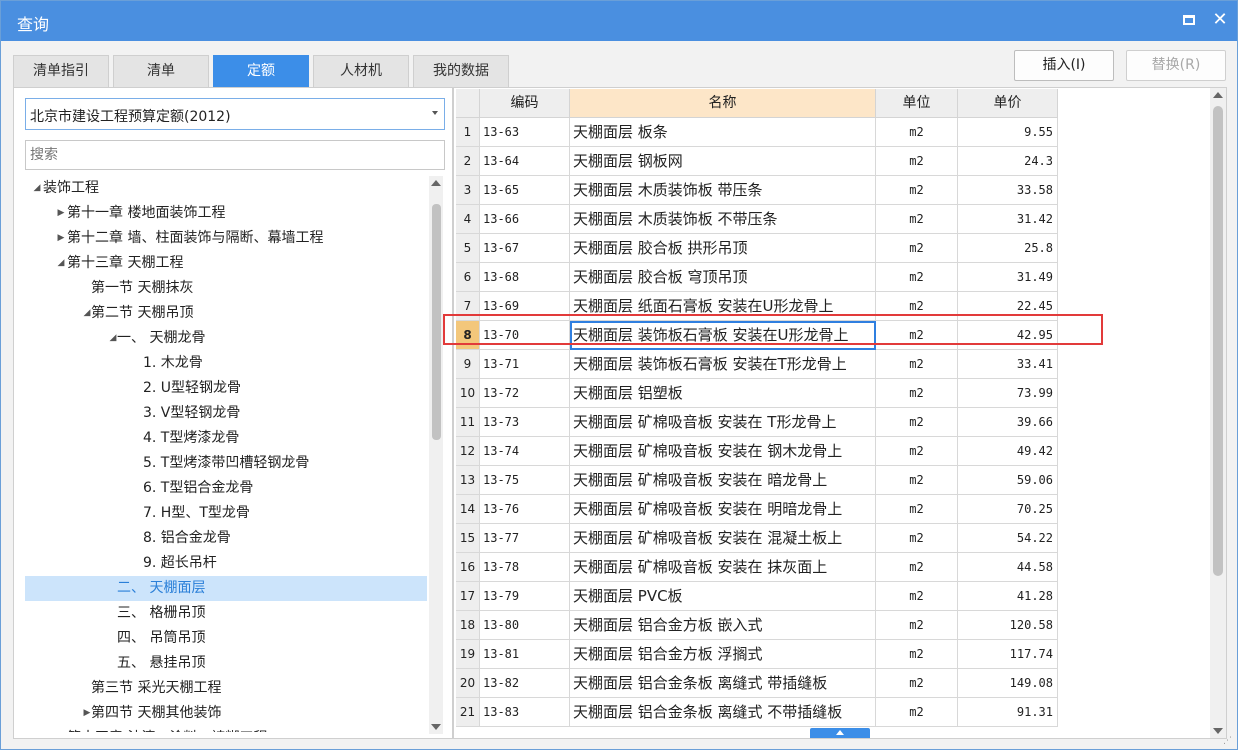 Image resolution: width=1238 pixels, height=750 pixels. I want to click on price-cell: 9.55, so click(1008, 132).